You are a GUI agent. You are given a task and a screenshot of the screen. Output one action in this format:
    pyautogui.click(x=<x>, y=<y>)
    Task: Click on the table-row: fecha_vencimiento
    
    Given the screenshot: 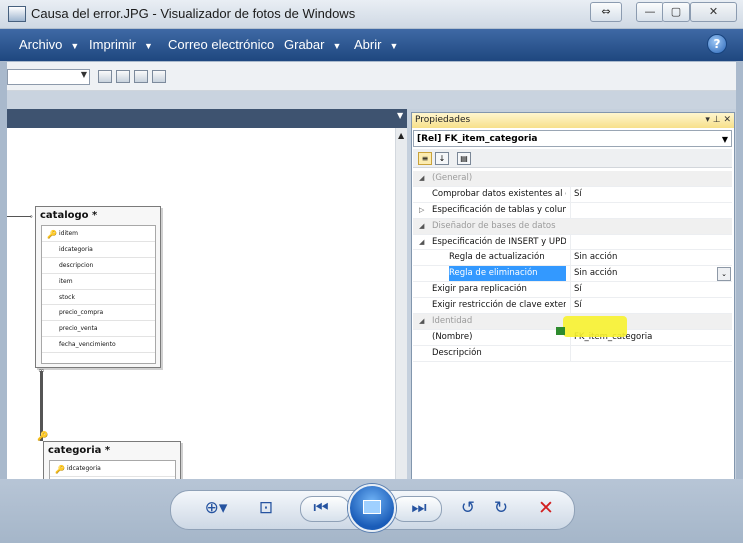 What is the action you would take?
    pyautogui.click(x=98, y=345)
    